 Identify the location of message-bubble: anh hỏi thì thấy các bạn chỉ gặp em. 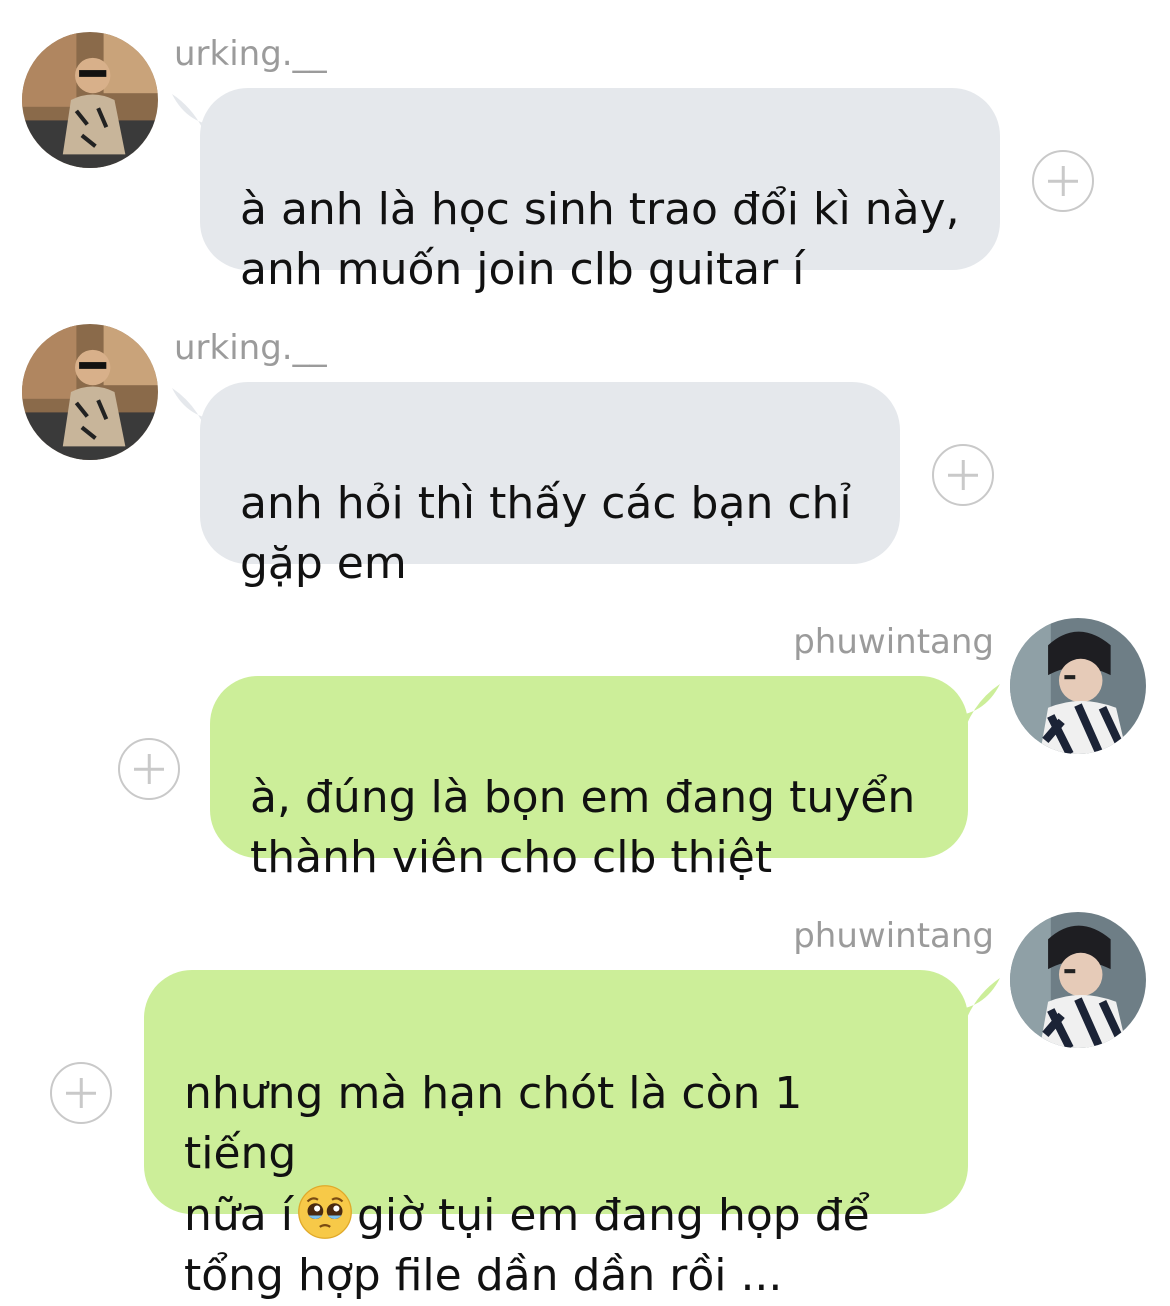
(550, 485).